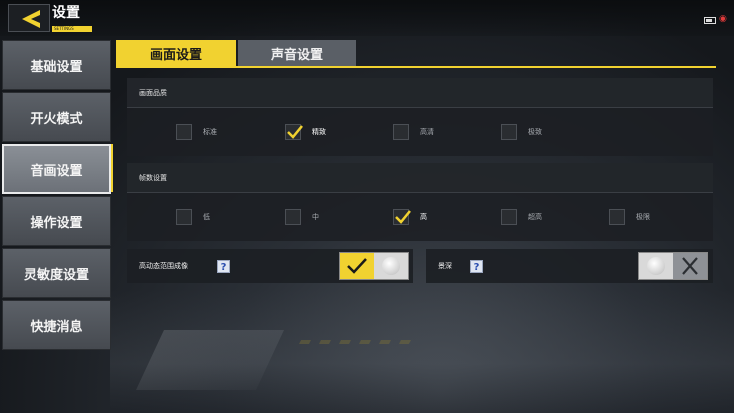  I want to click on header-bar: 设置 SETTINGS ◉, so click(367, 18).